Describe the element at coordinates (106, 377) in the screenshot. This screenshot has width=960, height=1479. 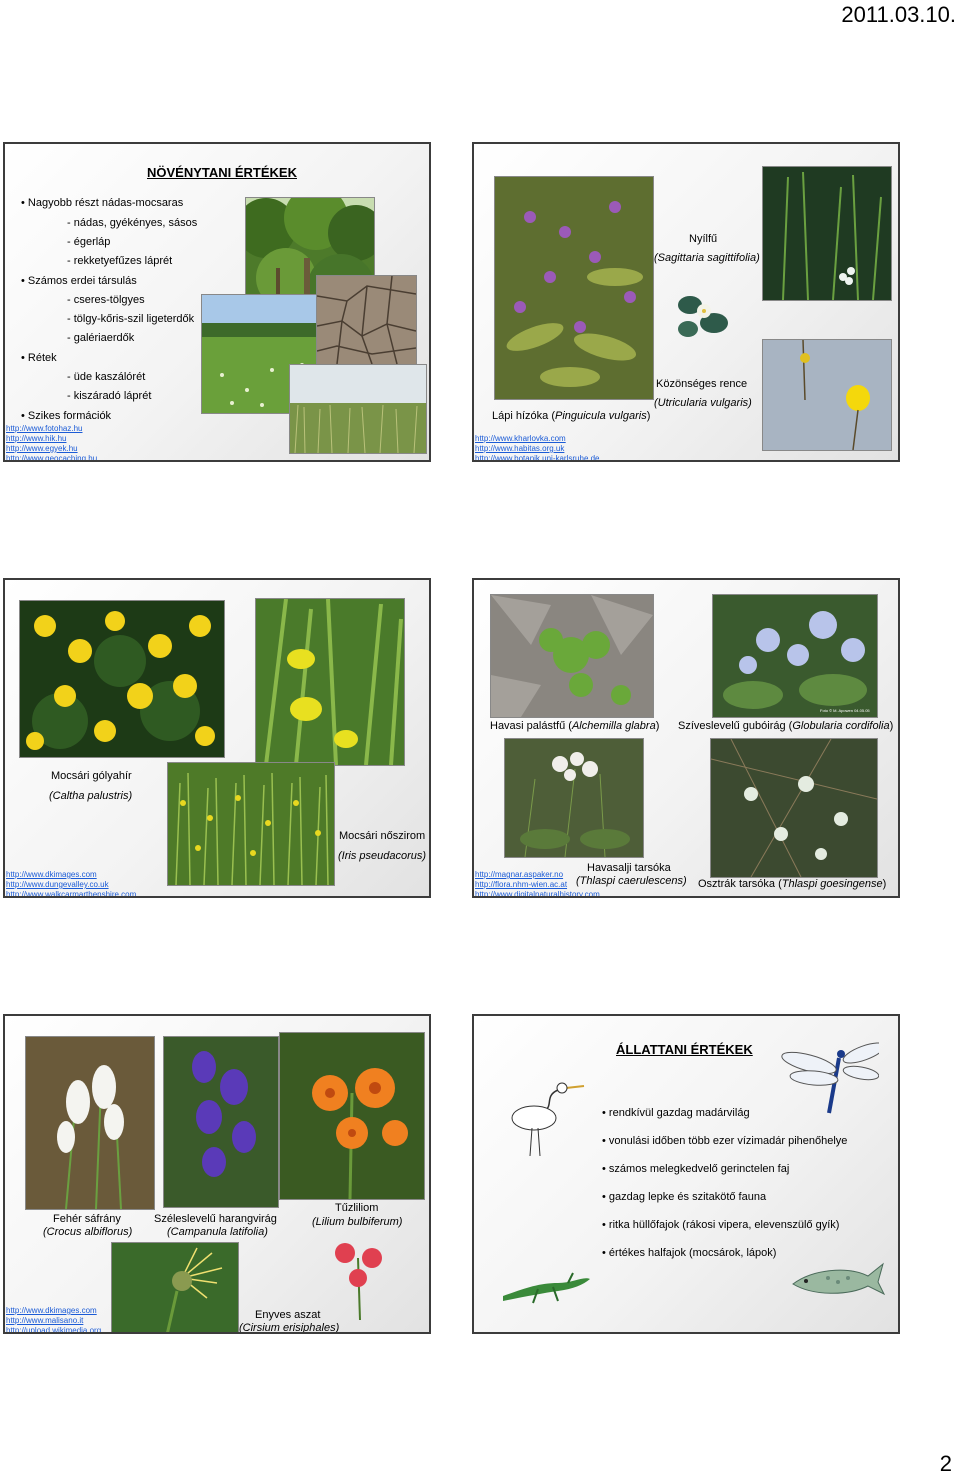
I see `sub-item: - üde kaszálórét` at that location.